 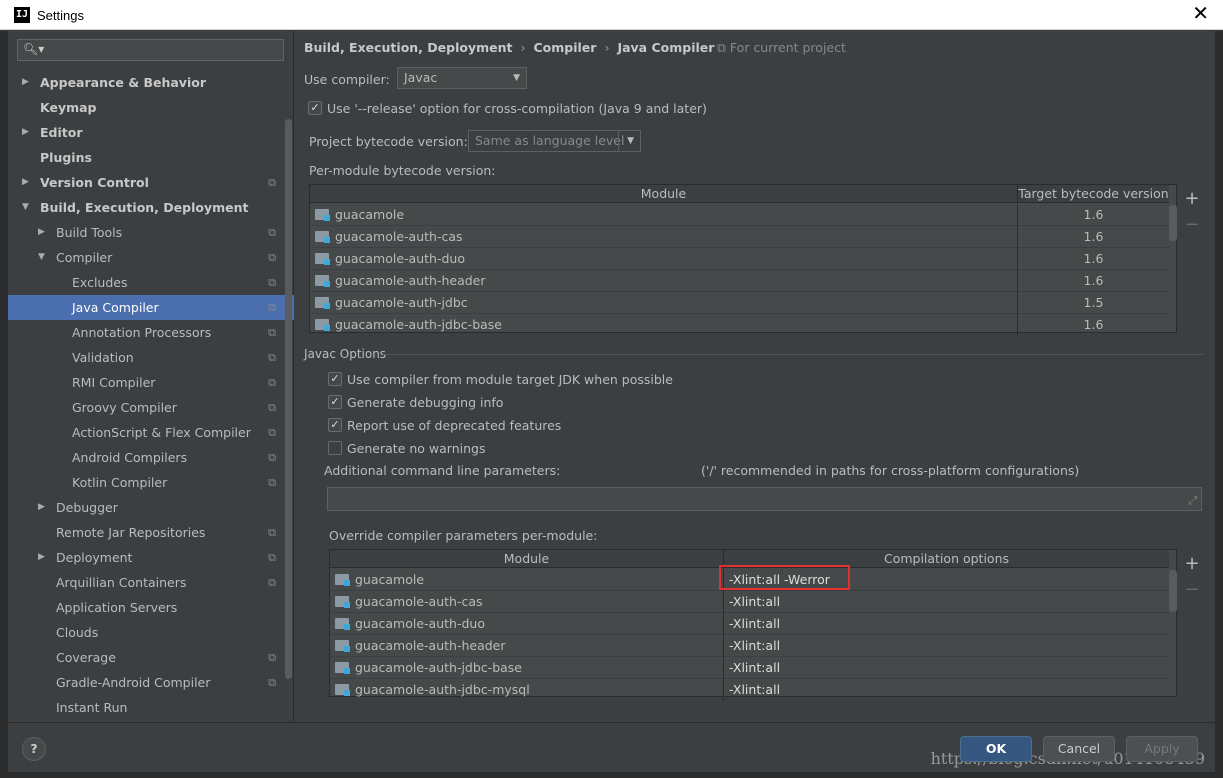 I want to click on sidebar-item: ▶ Build Tools ⧉, so click(x=151, y=232).